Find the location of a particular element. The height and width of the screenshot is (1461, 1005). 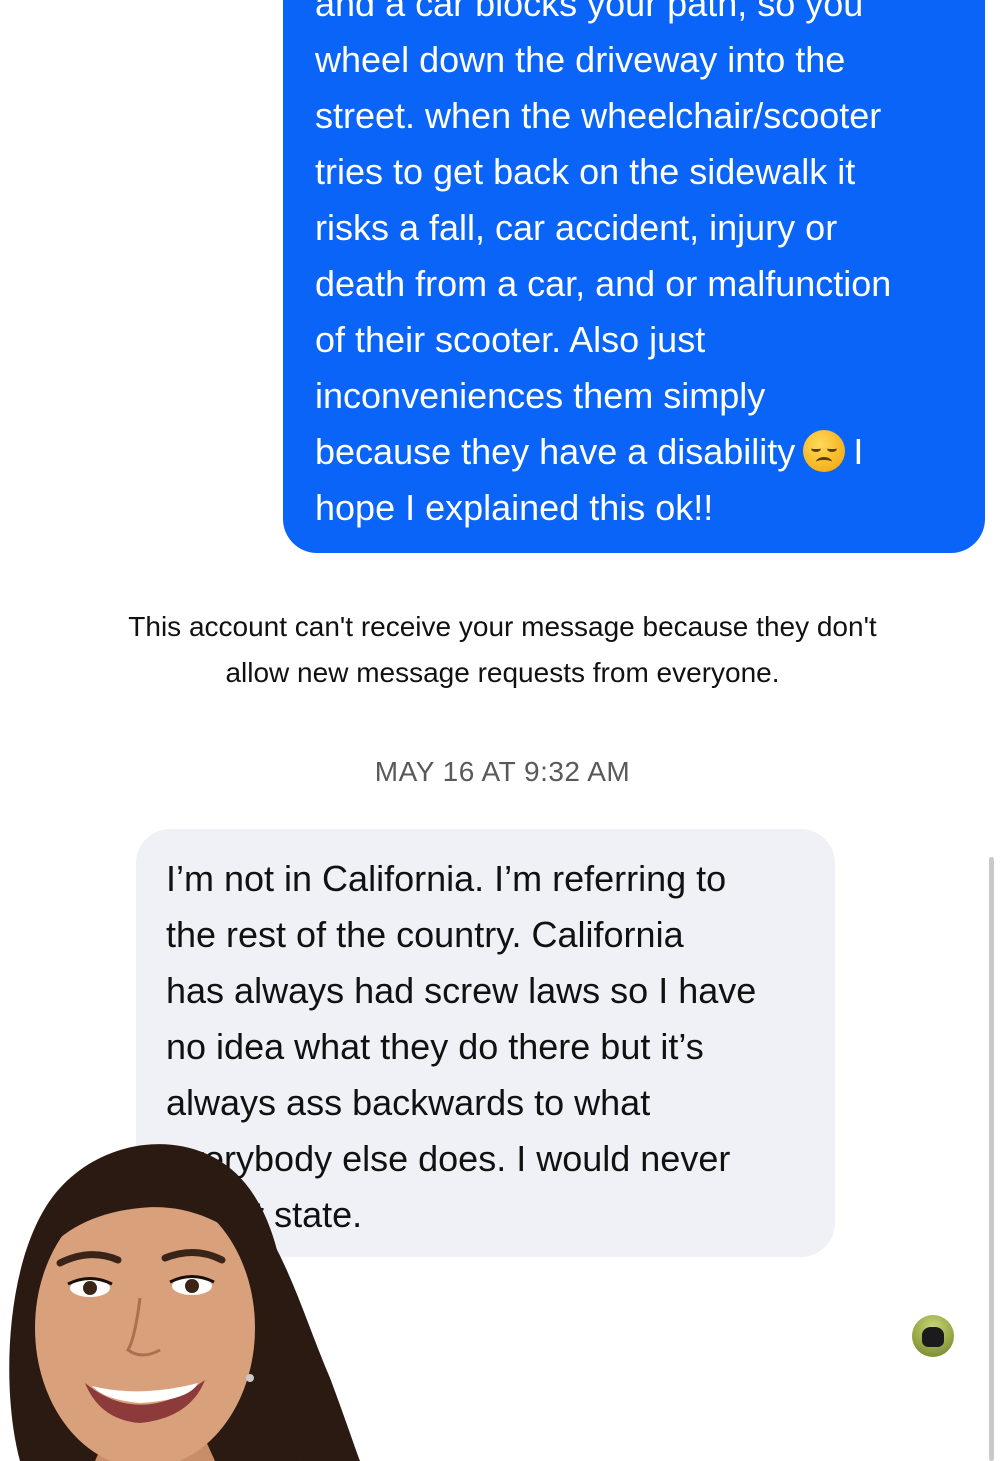

presenter-overlay is located at coordinates (185, 1294).